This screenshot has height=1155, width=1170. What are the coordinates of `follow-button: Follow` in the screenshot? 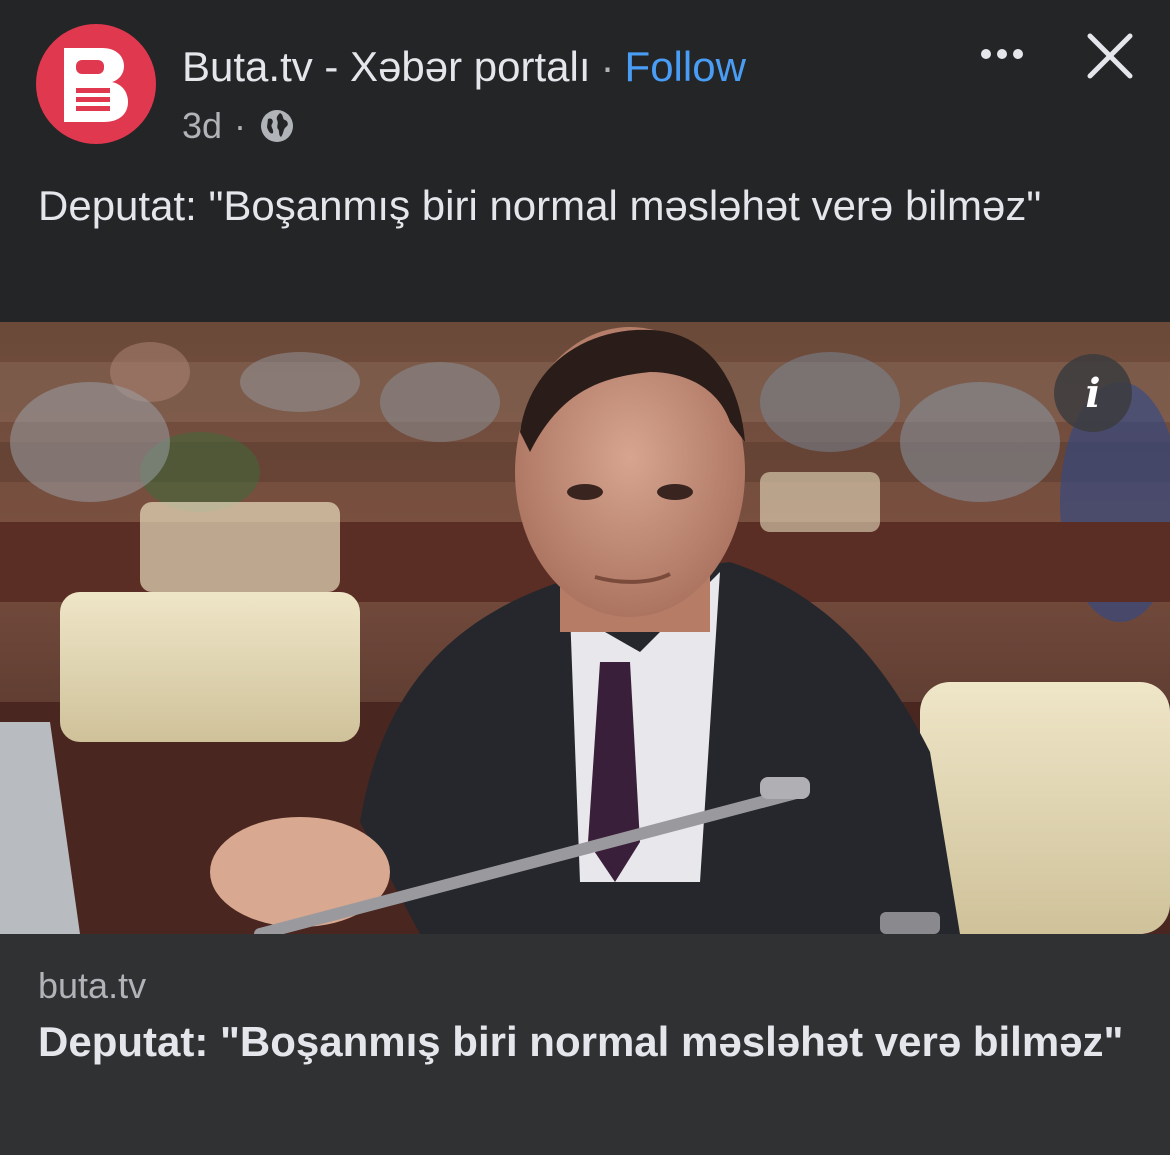 It's located at (685, 66).